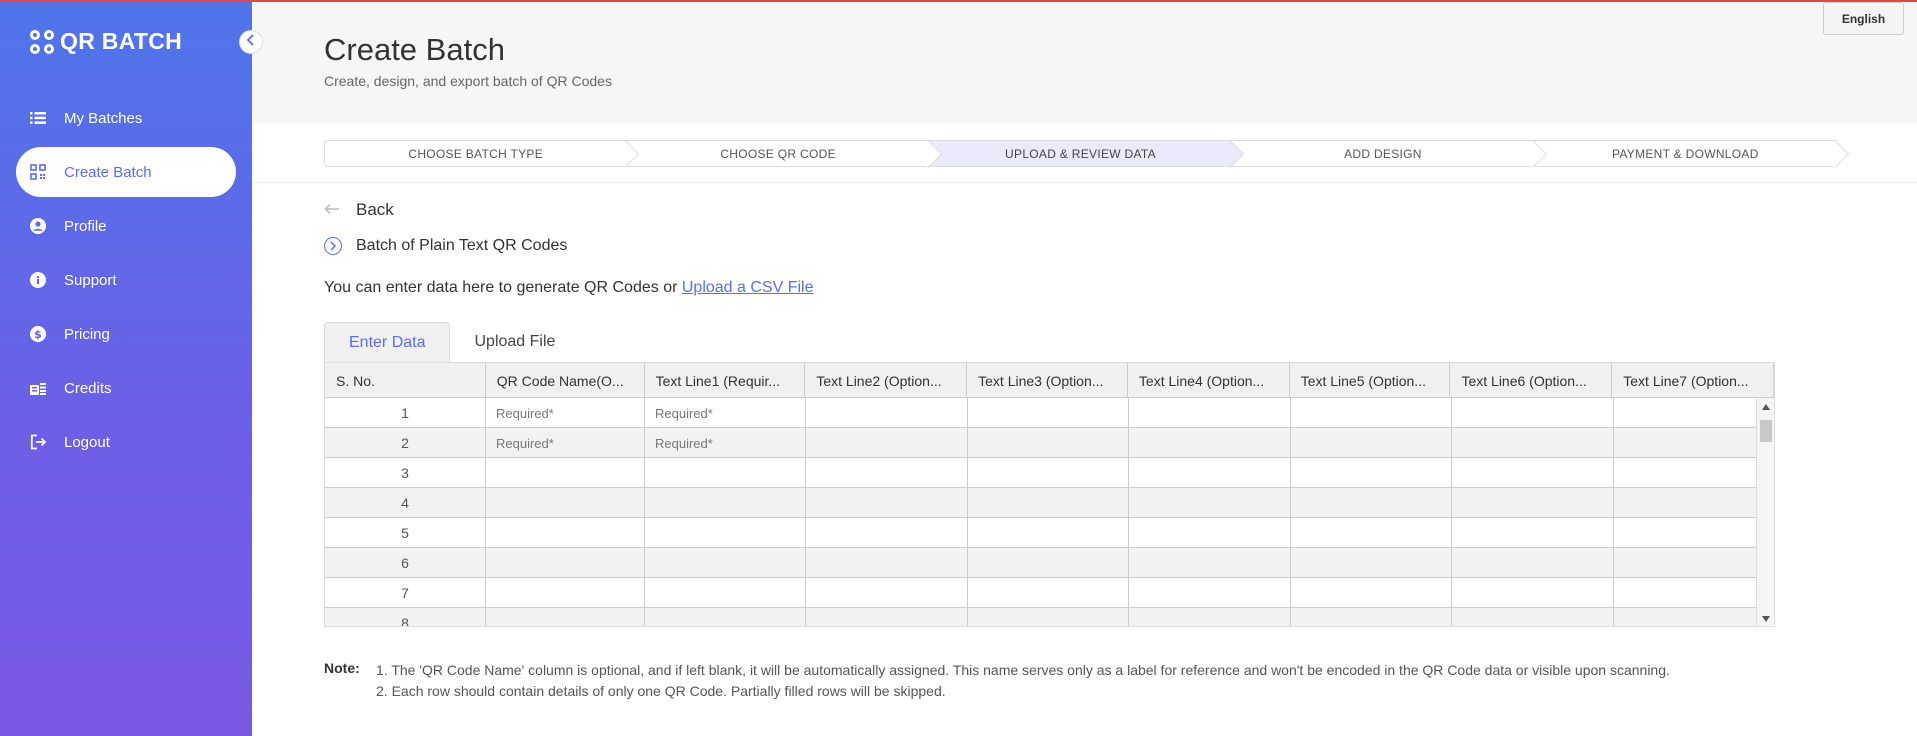  What do you see at coordinates (1382, 153) in the screenshot?
I see `step-add-design: ADD DESIGN` at bounding box center [1382, 153].